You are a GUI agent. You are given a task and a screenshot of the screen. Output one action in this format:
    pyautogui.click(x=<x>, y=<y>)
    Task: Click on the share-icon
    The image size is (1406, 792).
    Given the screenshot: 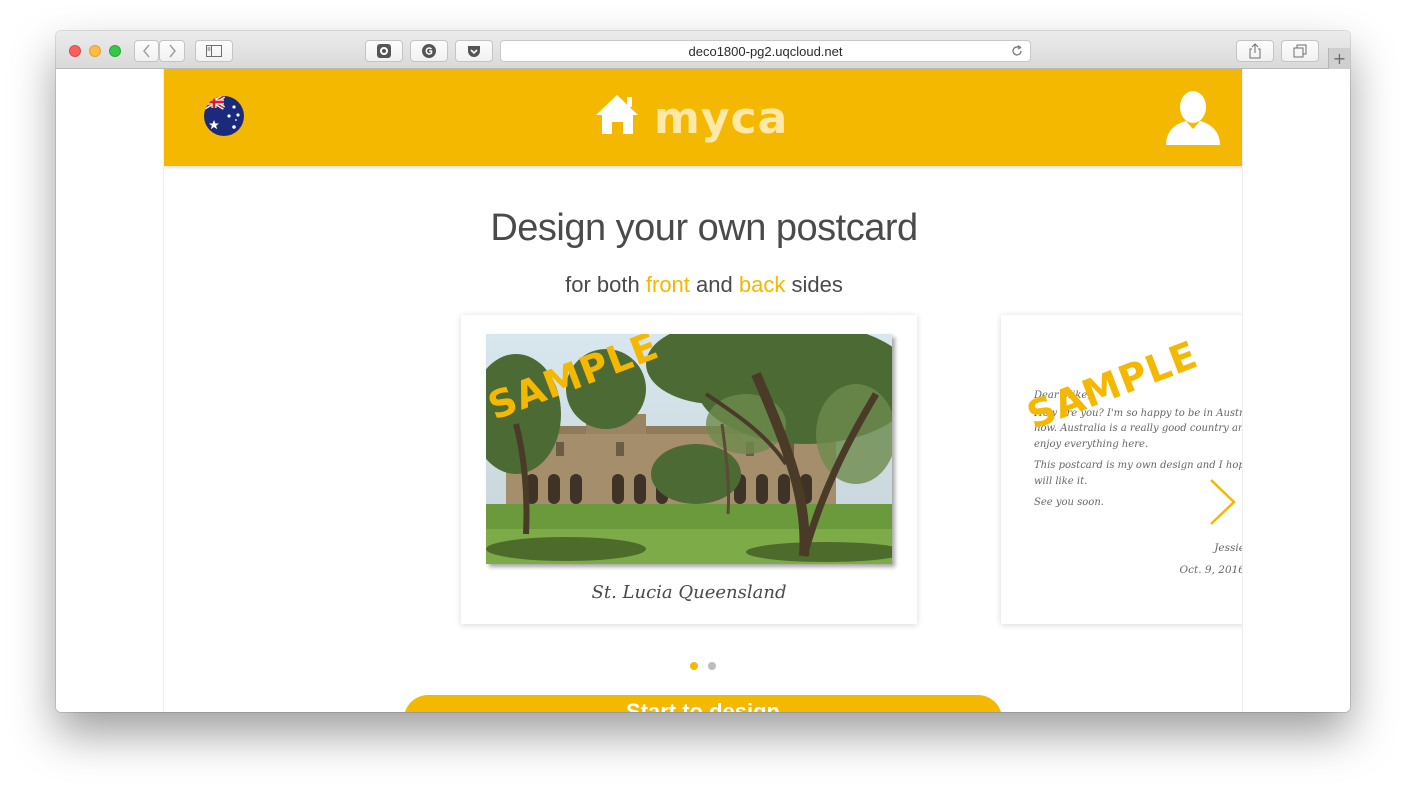 What is the action you would take?
    pyautogui.click(x=1255, y=51)
    